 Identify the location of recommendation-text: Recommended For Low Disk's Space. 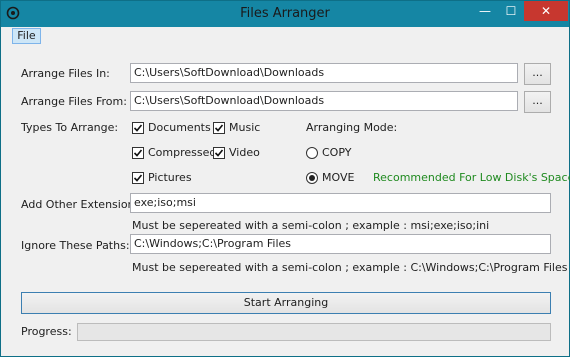
(471, 177).